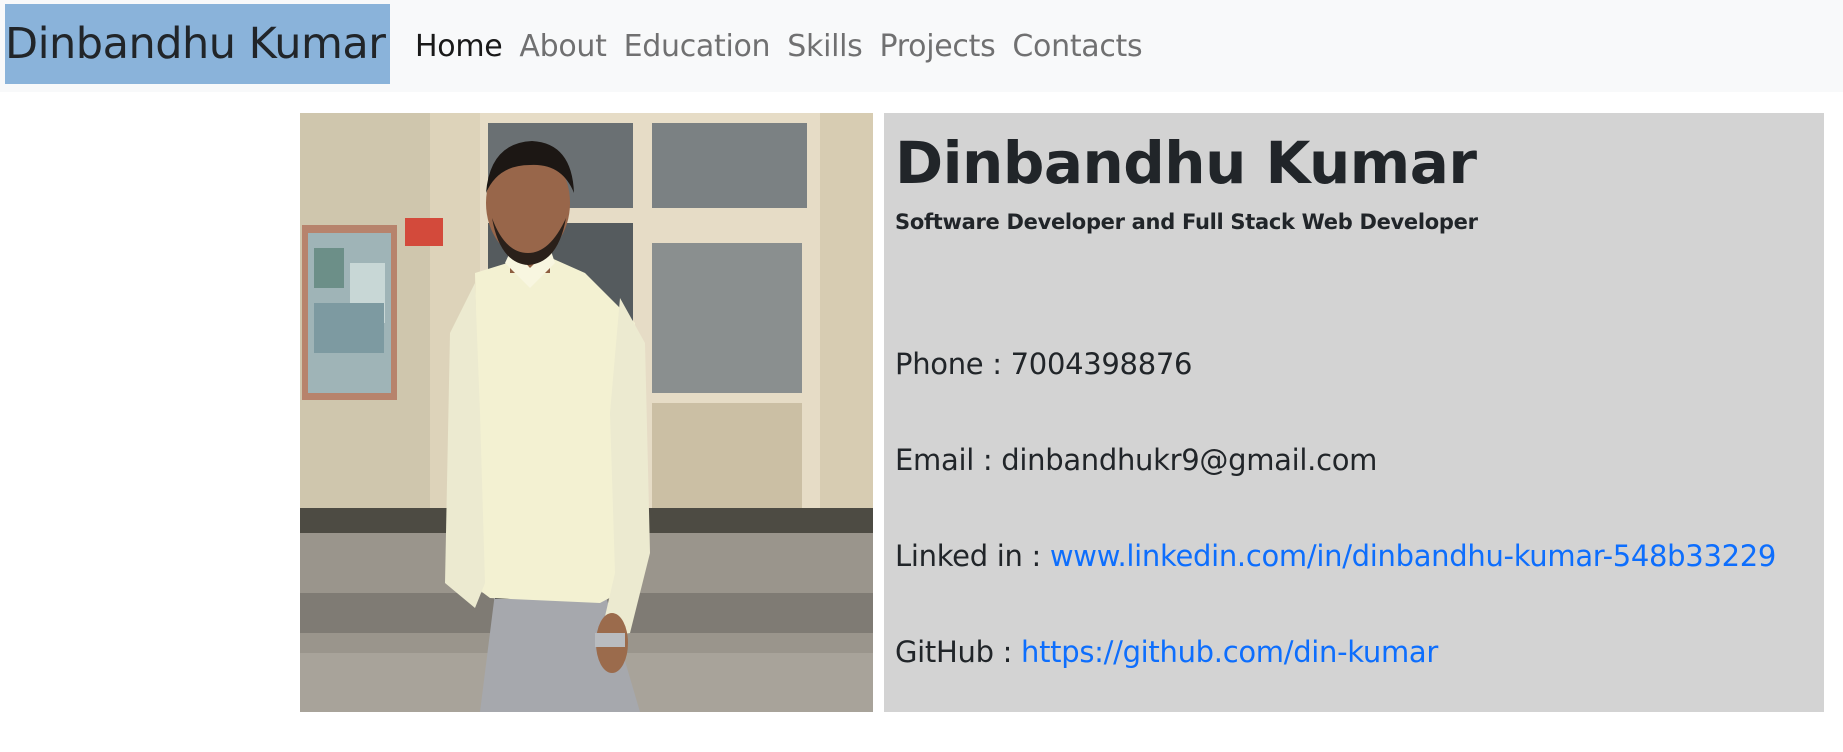  I want to click on github-link: https://github.com/din-kumar, so click(1229, 652).